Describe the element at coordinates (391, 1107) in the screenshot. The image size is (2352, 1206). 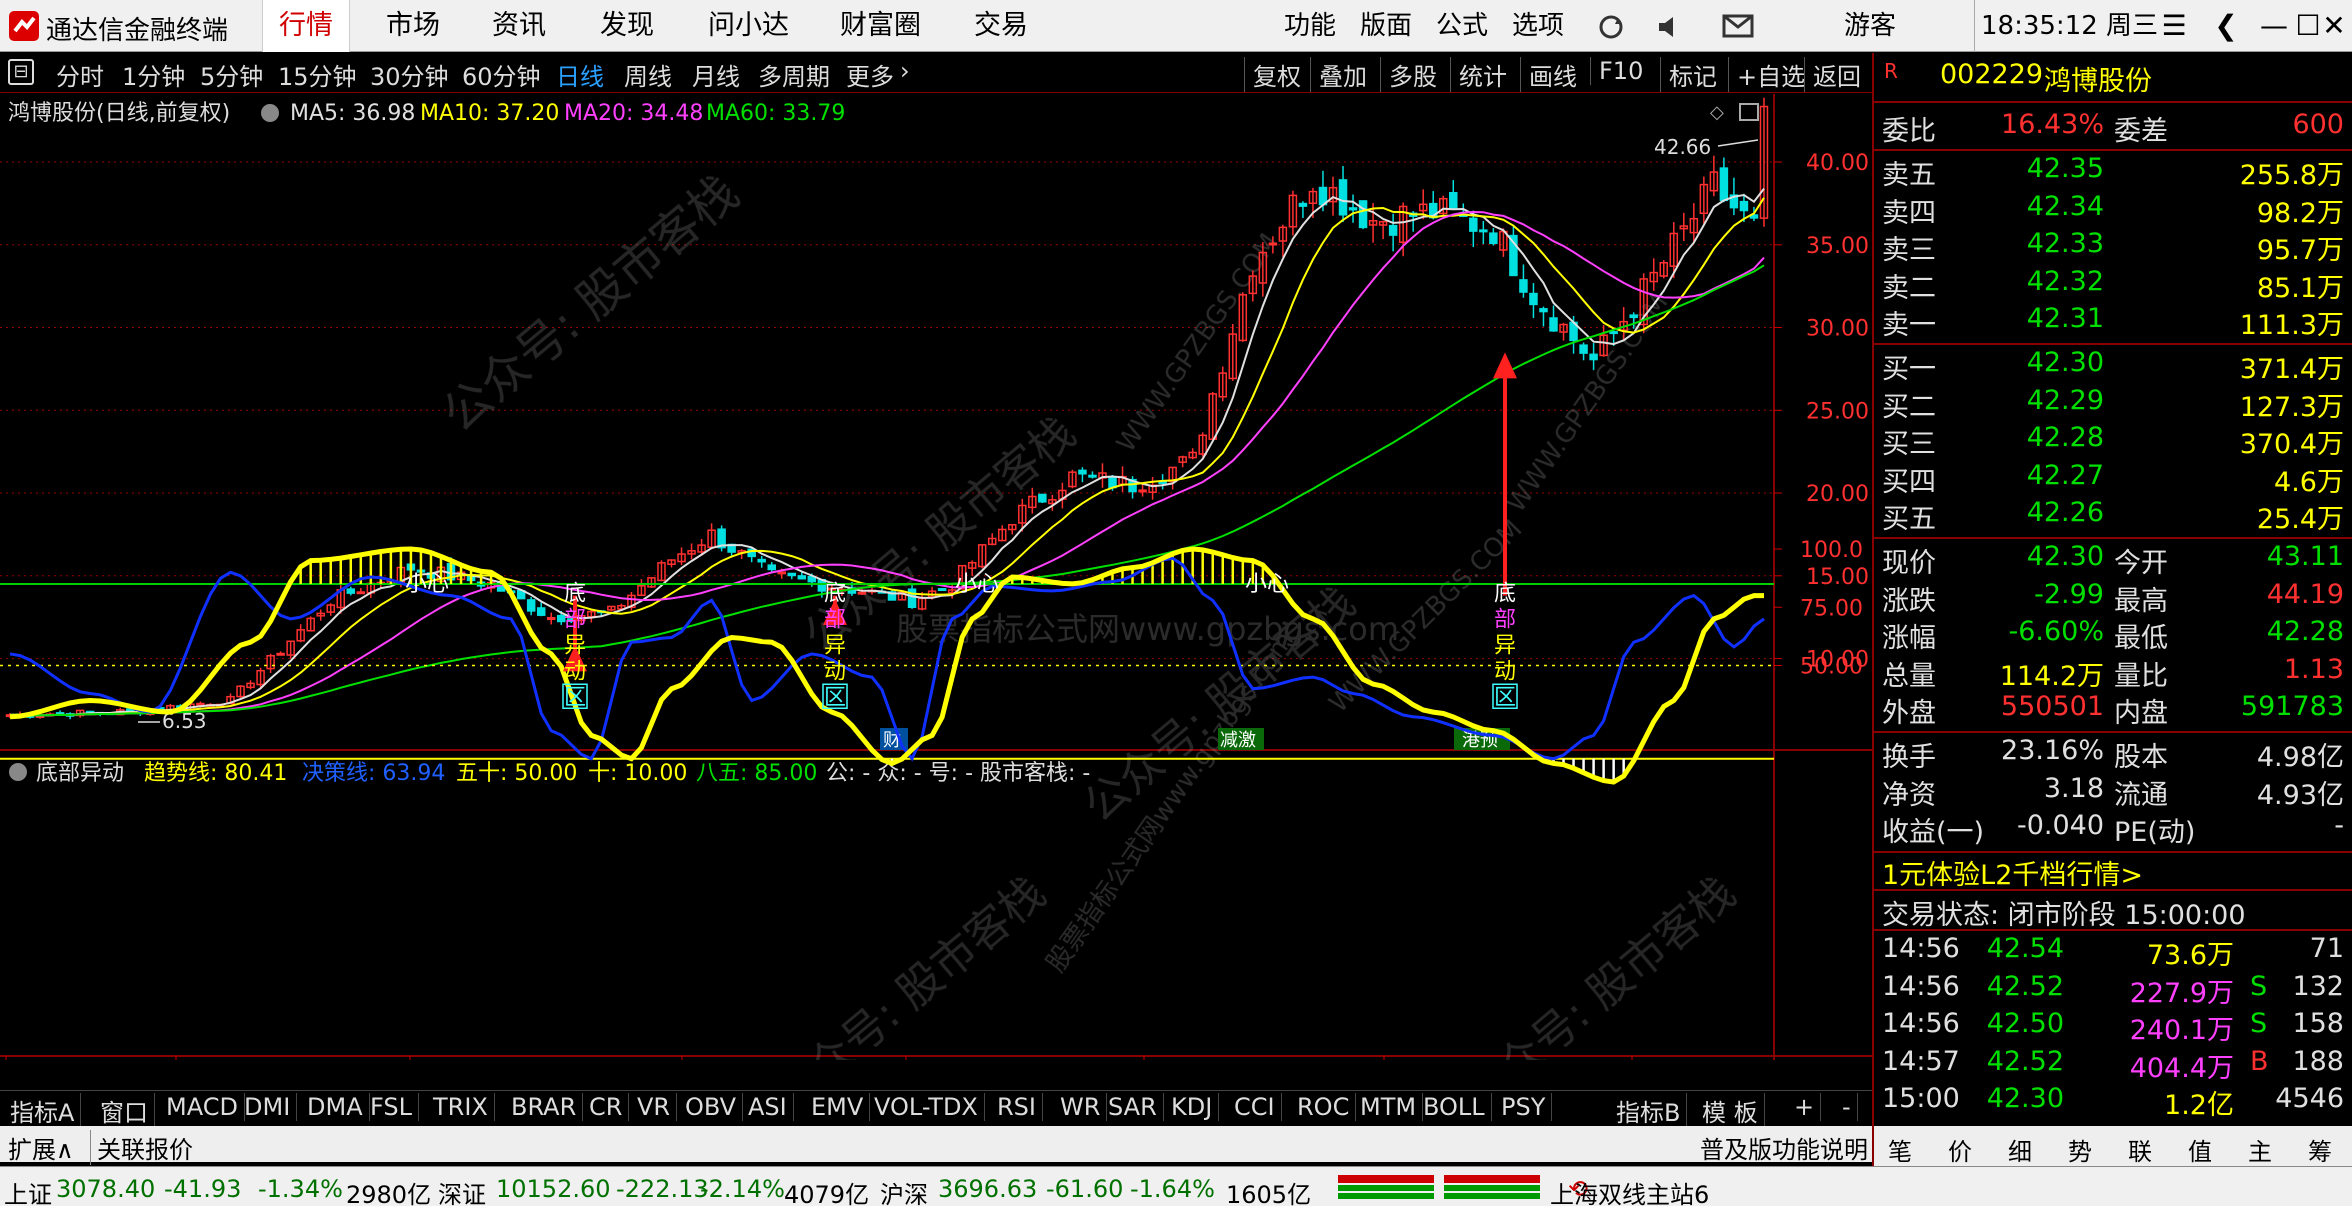
I see `indicator-tab-fsl: FSL` at that location.